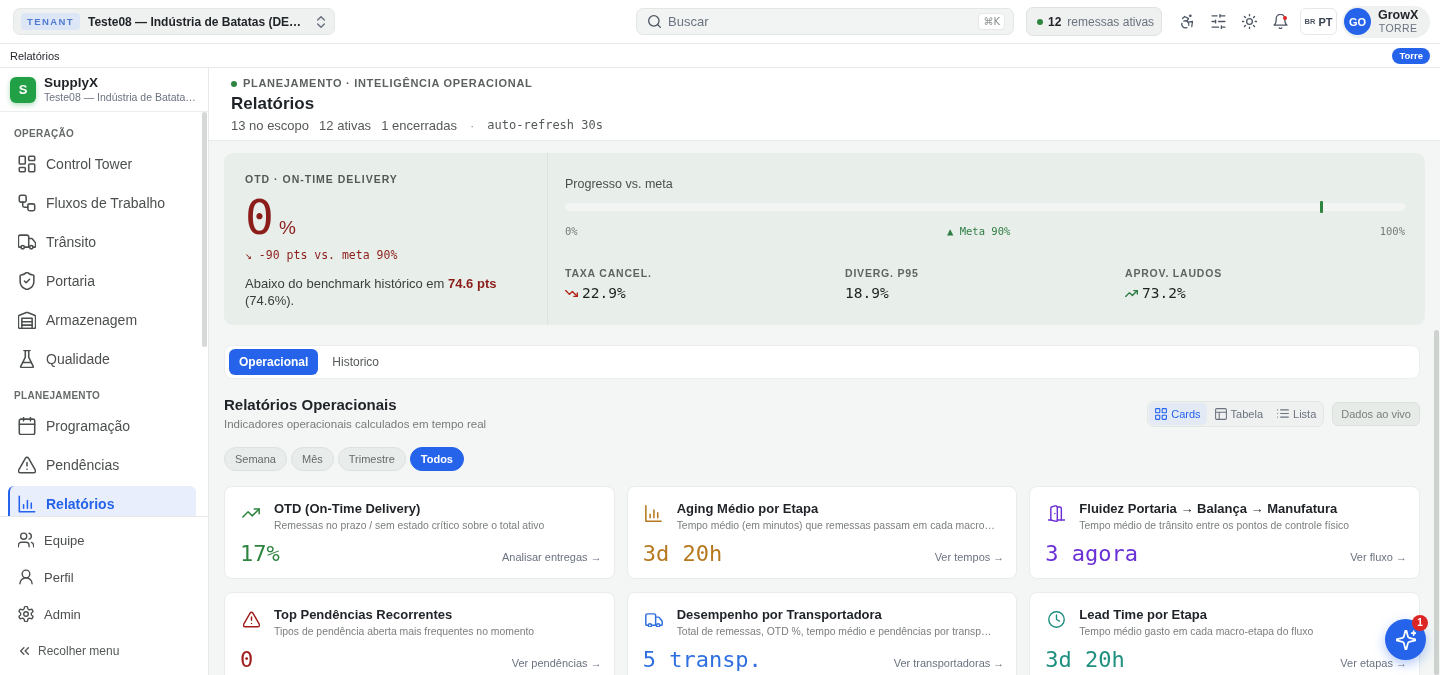  What do you see at coordinates (270, 125) in the screenshot?
I see `count-stat: 13 no escopo` at bounding box center [270, 125].